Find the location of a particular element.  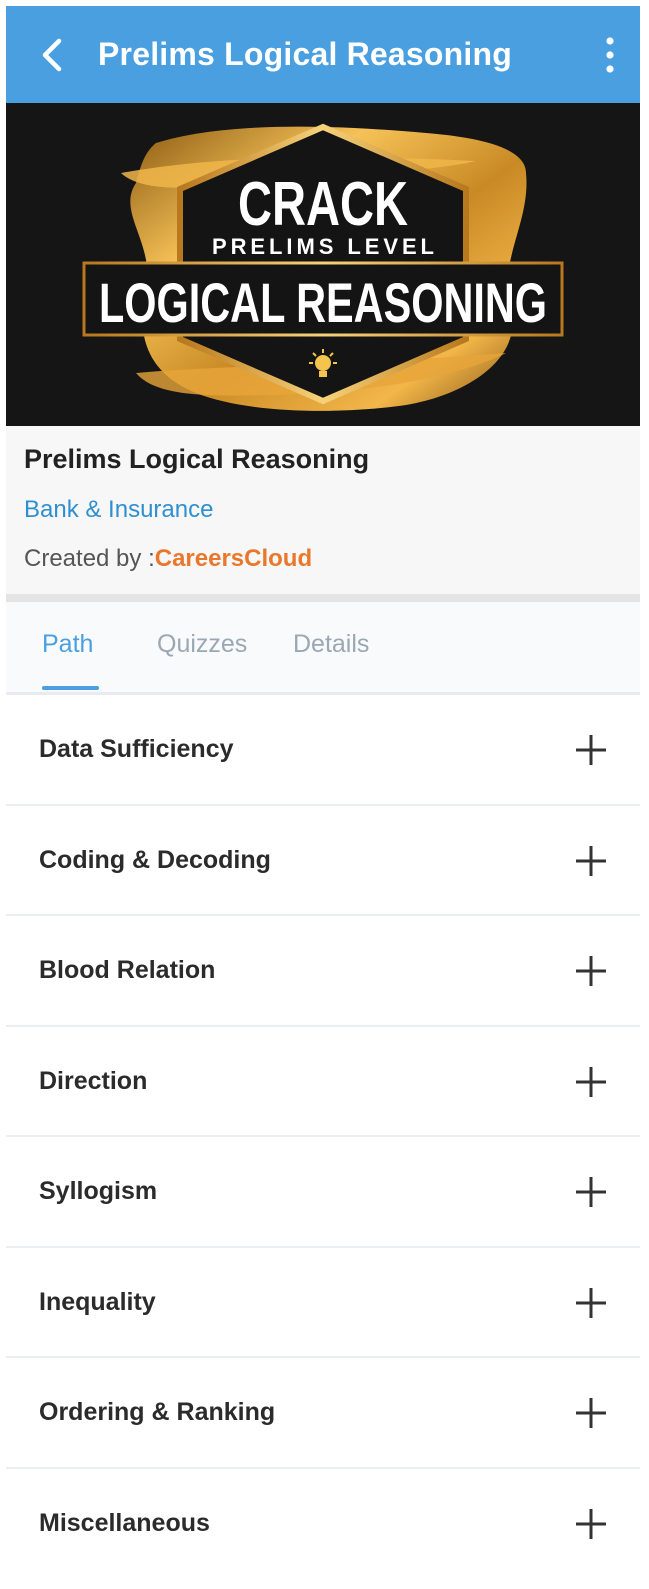

course-category-link: Bank & Insurance is located at coordinates (118, 510).